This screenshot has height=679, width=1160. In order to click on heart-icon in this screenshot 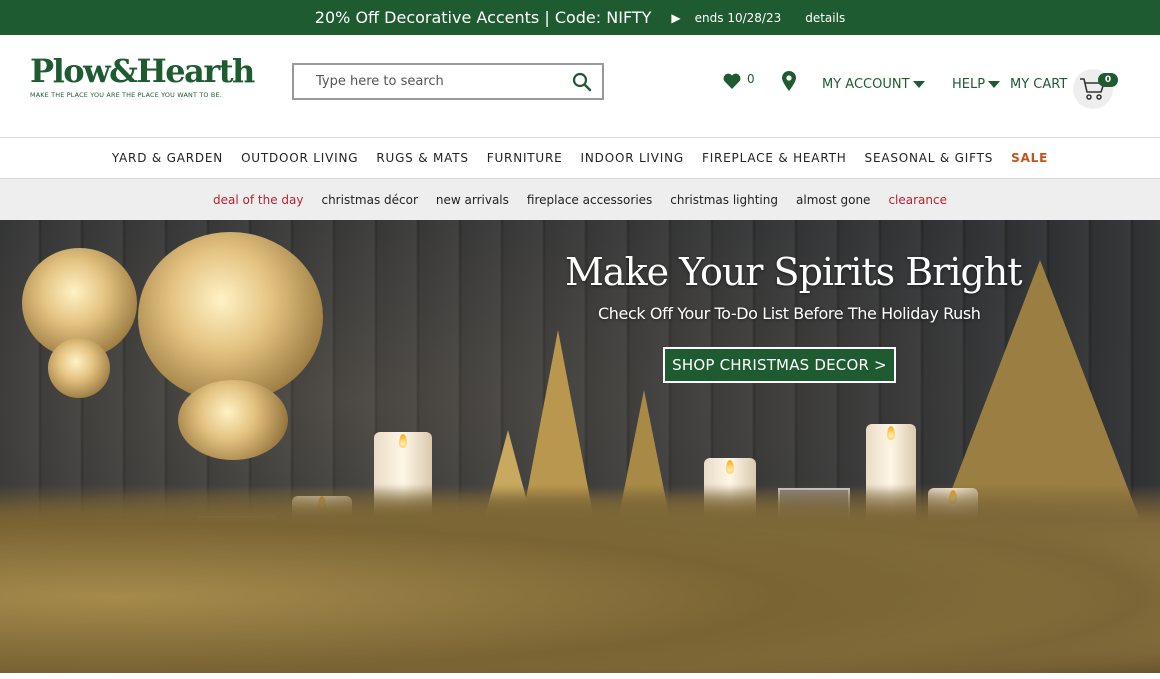, I will do `click(732, 81)`.